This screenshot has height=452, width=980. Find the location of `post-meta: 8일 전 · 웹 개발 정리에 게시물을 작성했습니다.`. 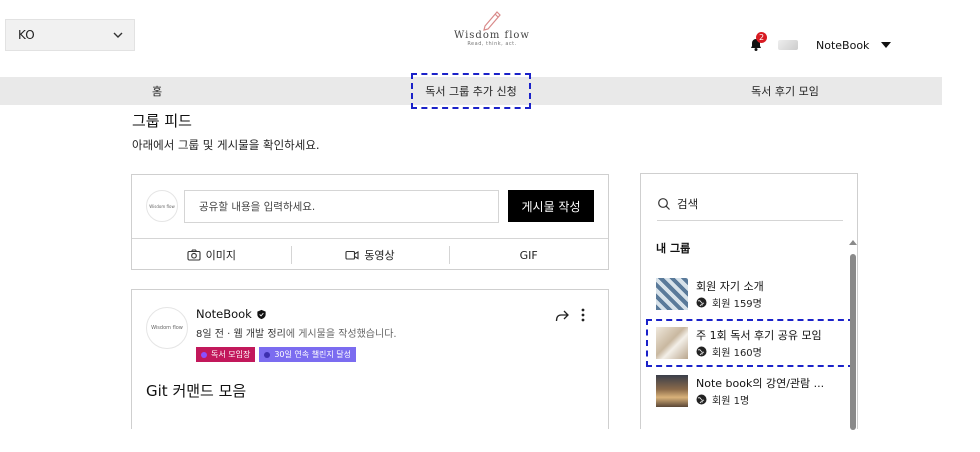

post-meta: 8일 전 · 웹 개발 정리에 게시물을 작성했습니다. is located at coordinates (296, 332).